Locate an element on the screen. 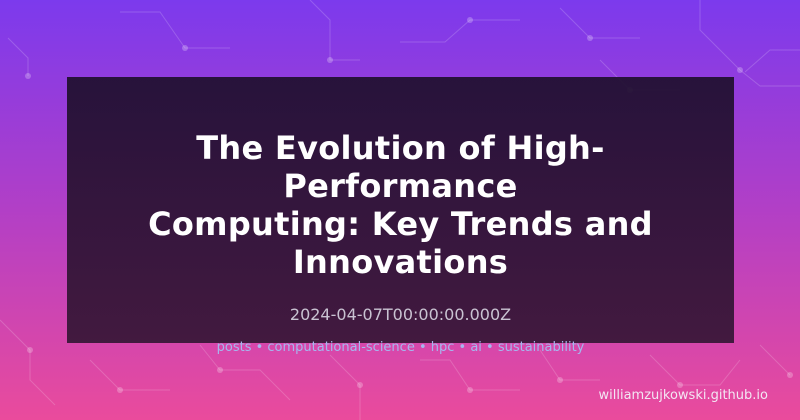  site-domain: williamzujkowski.github.io is located at coordinates (683, 395).